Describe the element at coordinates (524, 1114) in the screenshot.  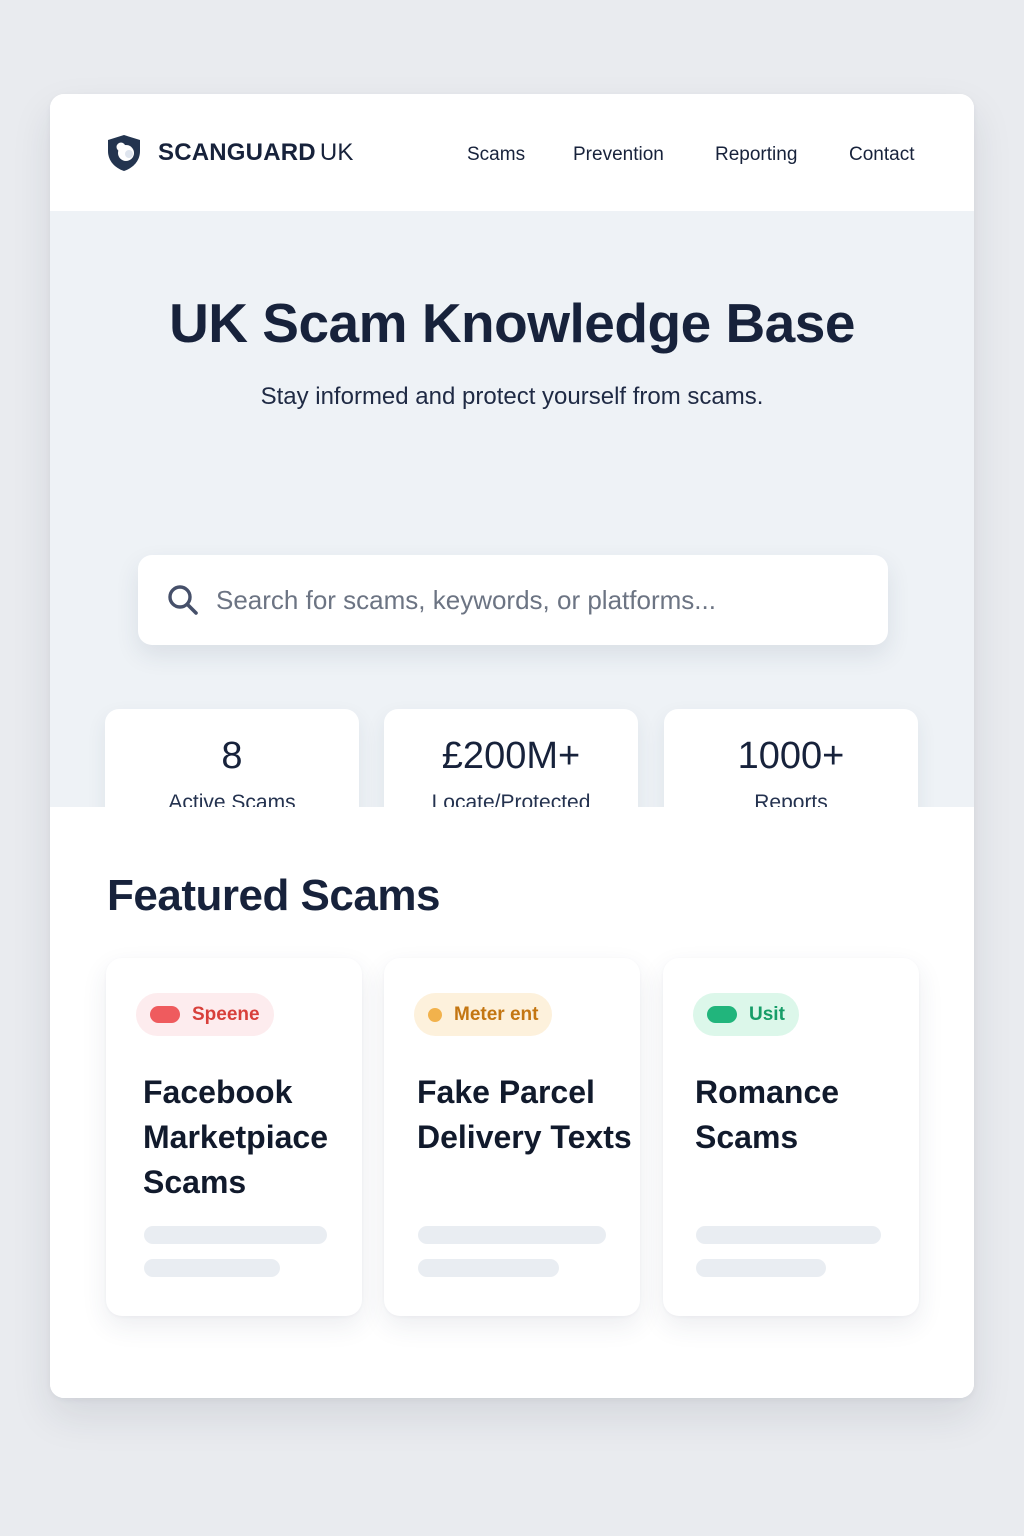
I see `card-title: Fake Parcel Delivery Texts` at that location.